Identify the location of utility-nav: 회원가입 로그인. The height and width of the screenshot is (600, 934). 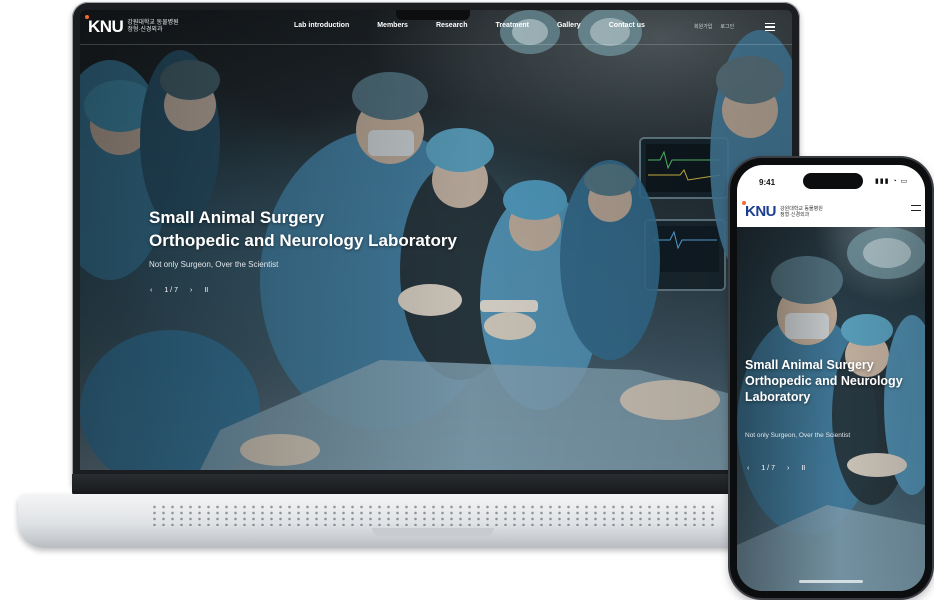
(714, 26).